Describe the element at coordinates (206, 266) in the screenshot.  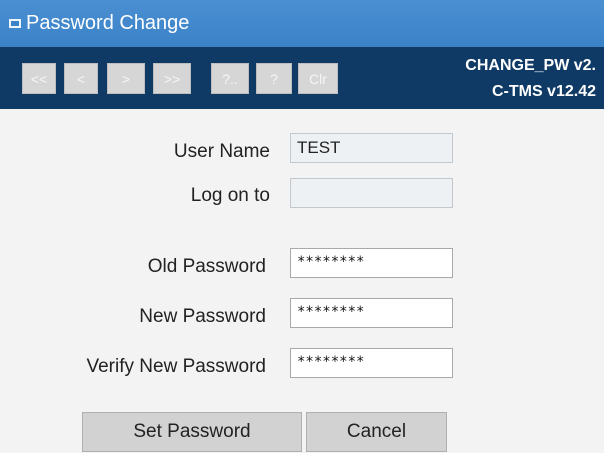
I see `old-password-label: Old Password` at that location.